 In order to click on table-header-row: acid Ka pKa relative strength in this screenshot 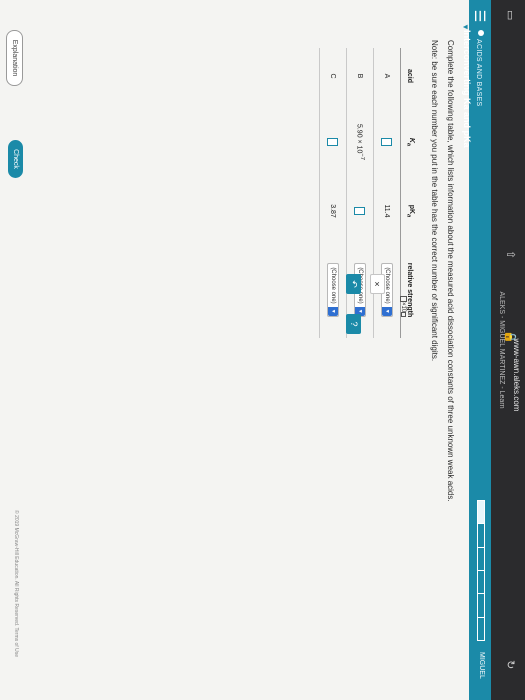, I will do `click(409, 193)`.